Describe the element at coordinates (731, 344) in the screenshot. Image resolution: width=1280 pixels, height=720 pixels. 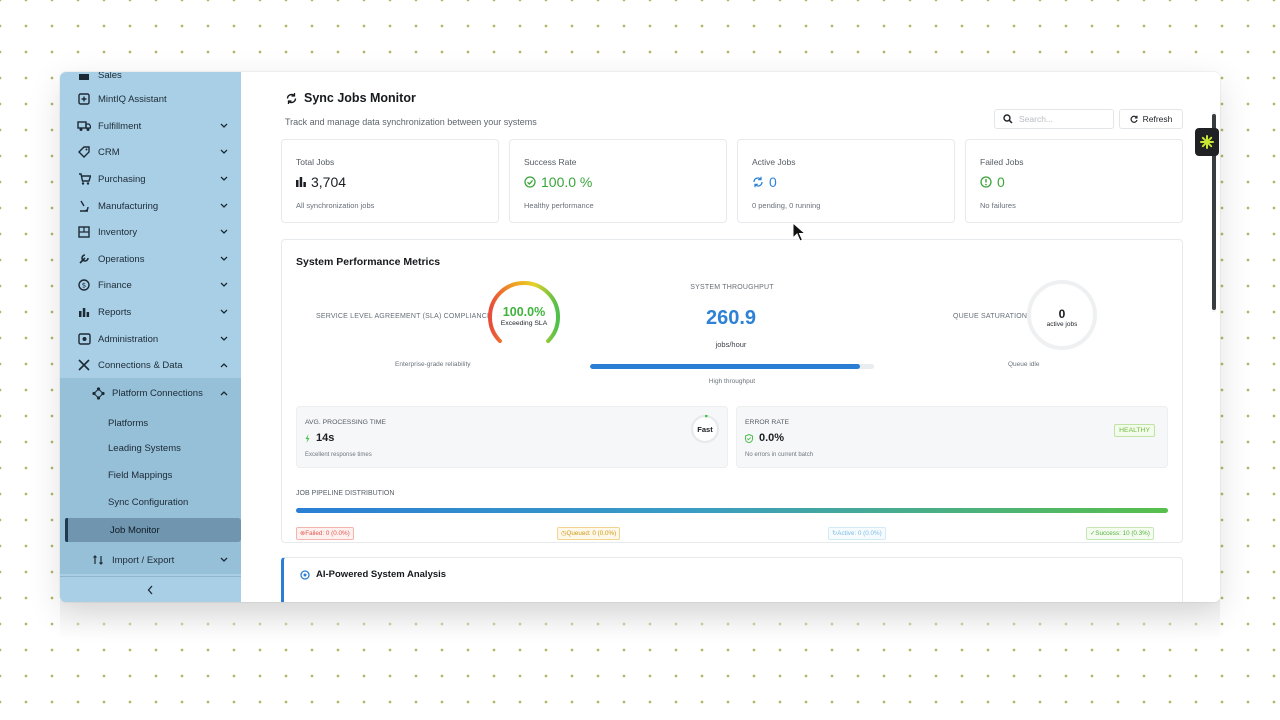
I see `throughput-unit: jobs/hour` at that location.